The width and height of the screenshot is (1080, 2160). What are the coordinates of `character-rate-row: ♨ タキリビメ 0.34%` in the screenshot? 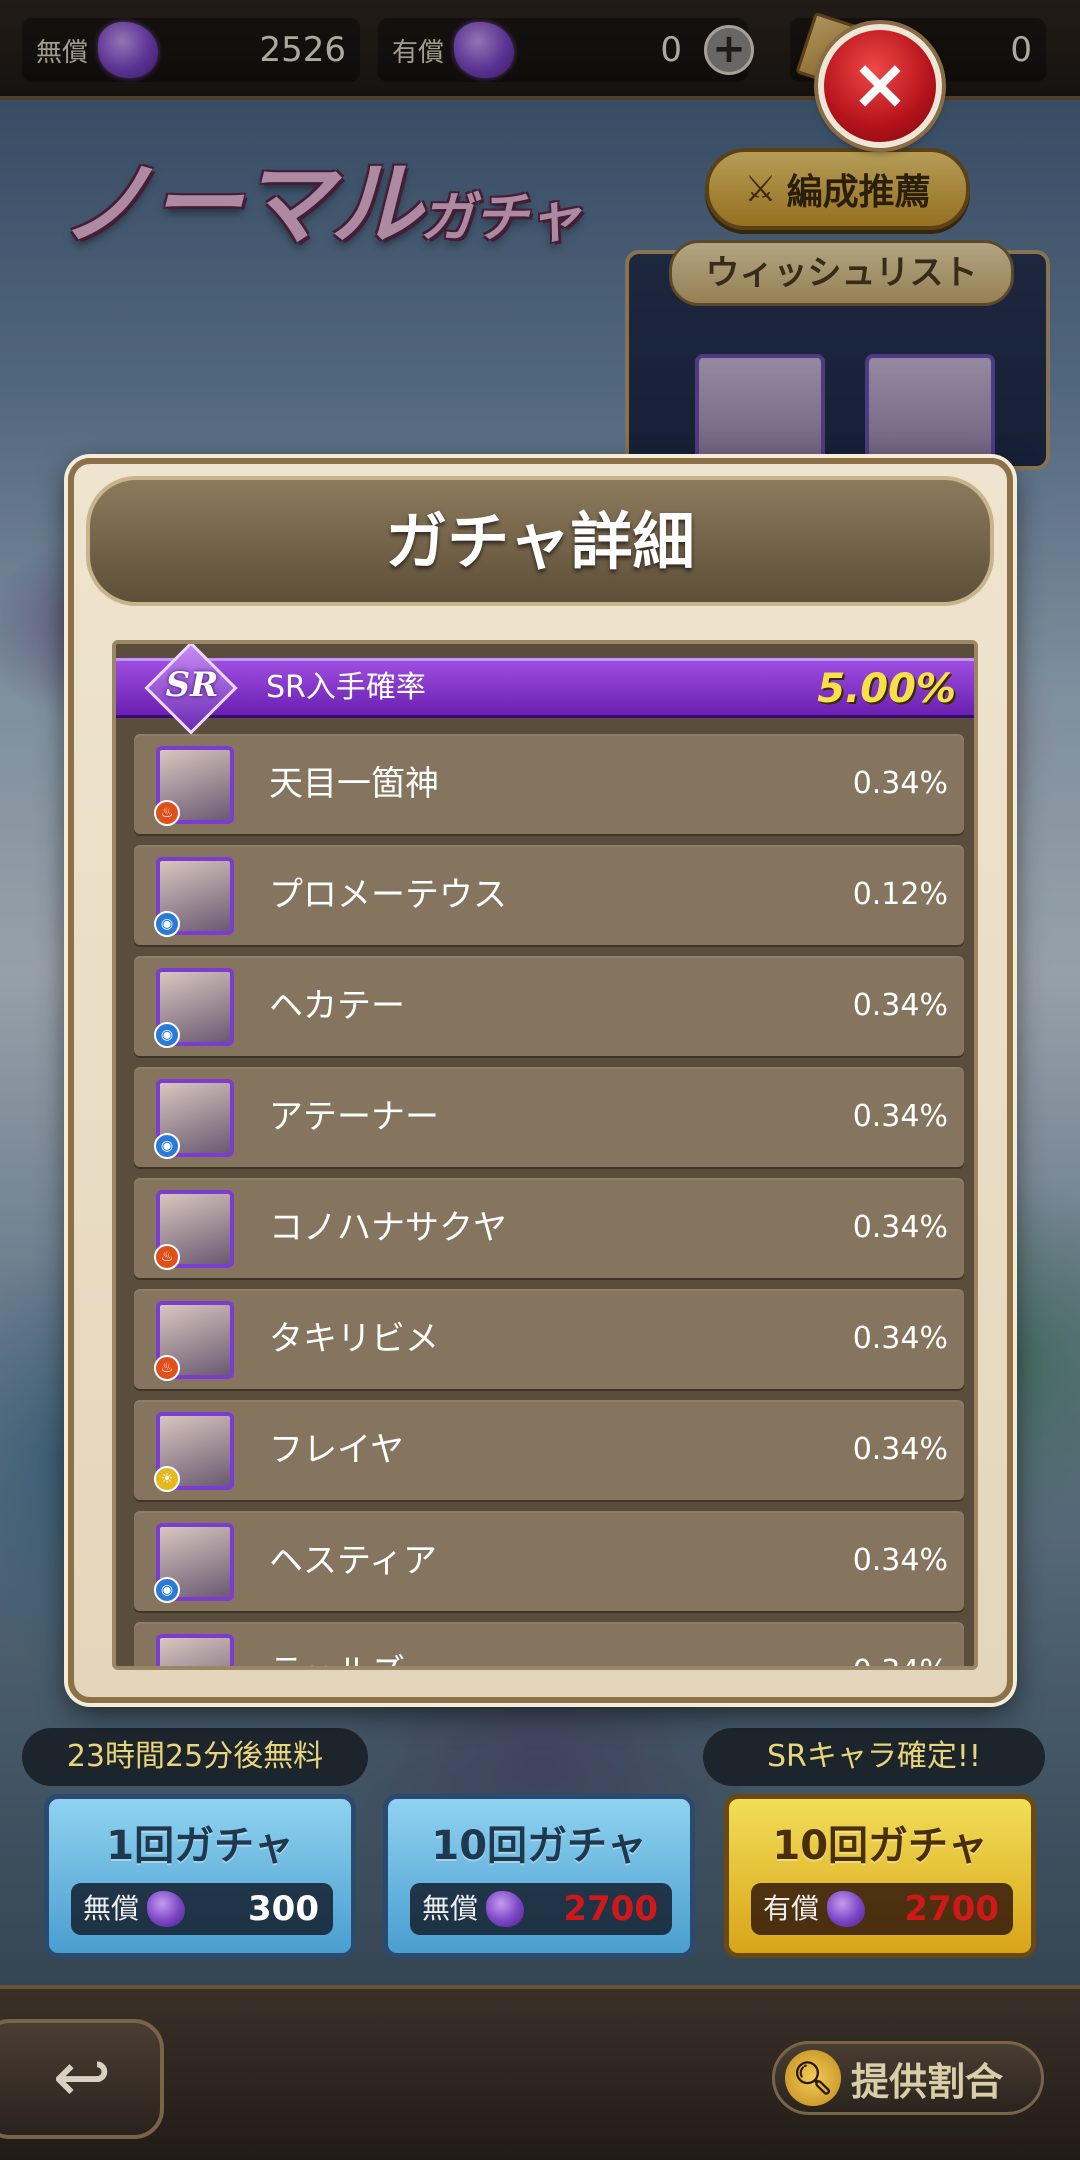 It's located at (549, 1339).